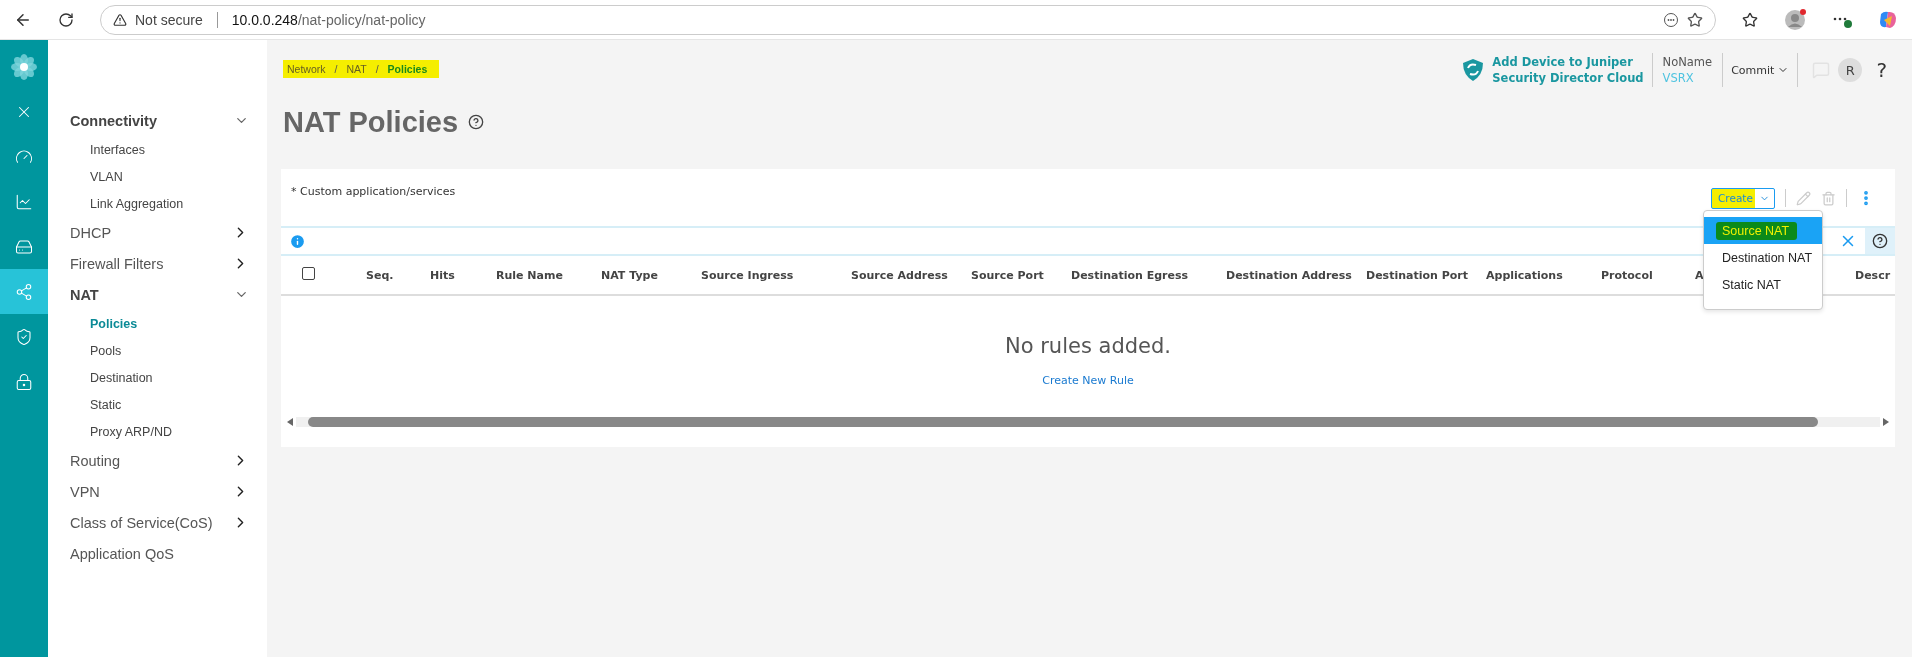 This screenshot has height=657, width=1912. Describe the element at coordinates (1875, 275) in the screenshot. I see `column-header: Descr` at that location.